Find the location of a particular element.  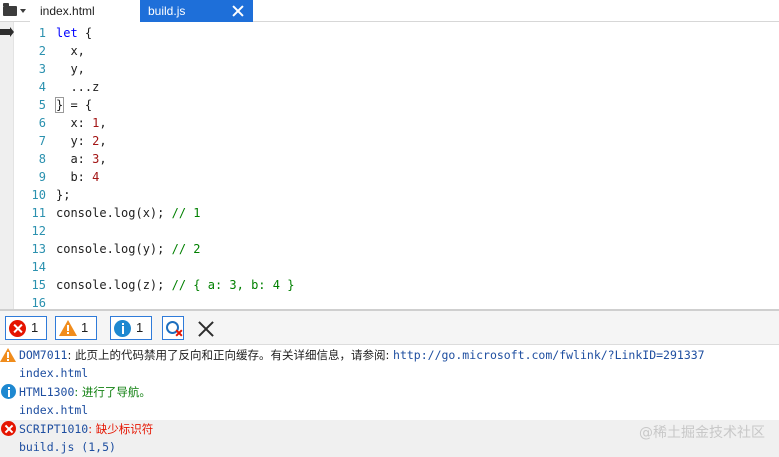

close-icon is located at coordinates (238, 11).